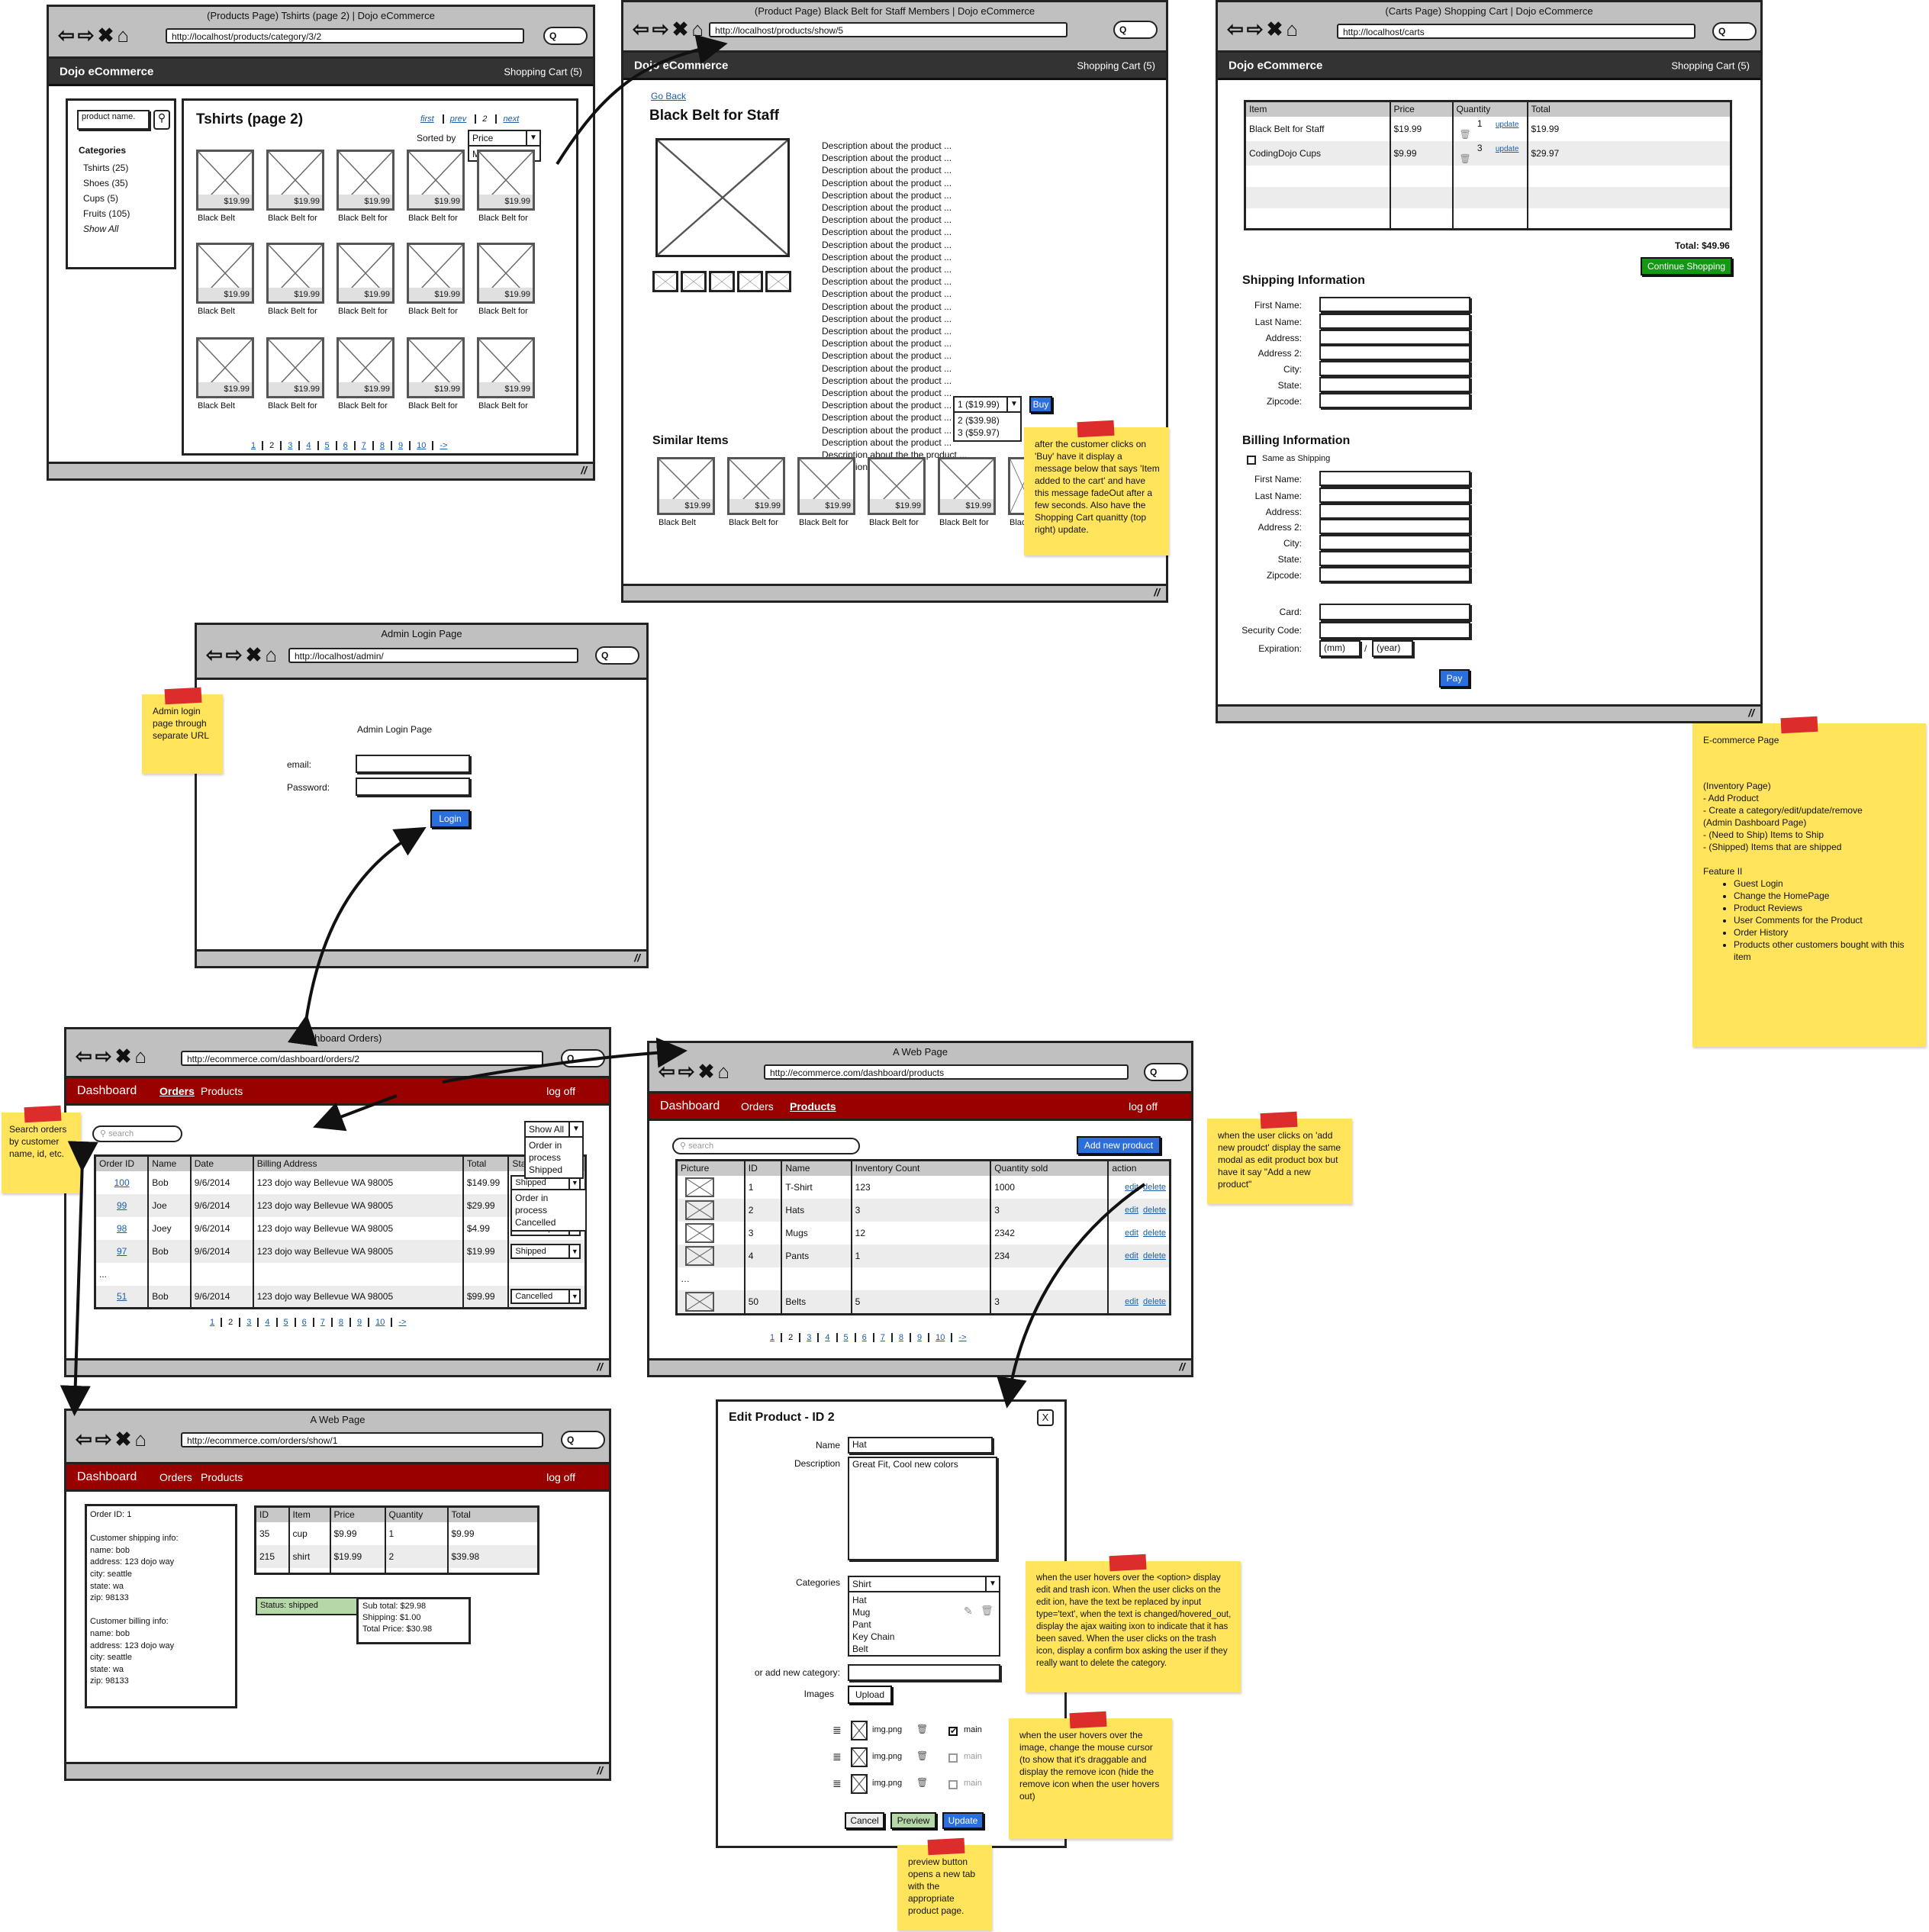 Image resolution: width=1929 pixels, height=1932 pixels. I want to click on products-search-input: ⚲ search, so click(766, 1146).